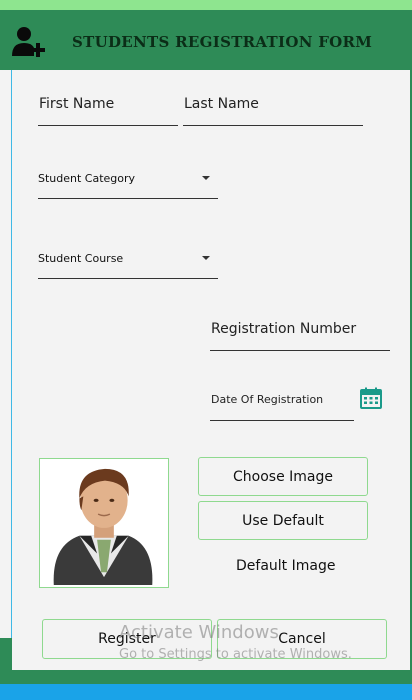  I want to click on header-bar: STUDENTS REGISTRATION FORM, so click(206, 40).